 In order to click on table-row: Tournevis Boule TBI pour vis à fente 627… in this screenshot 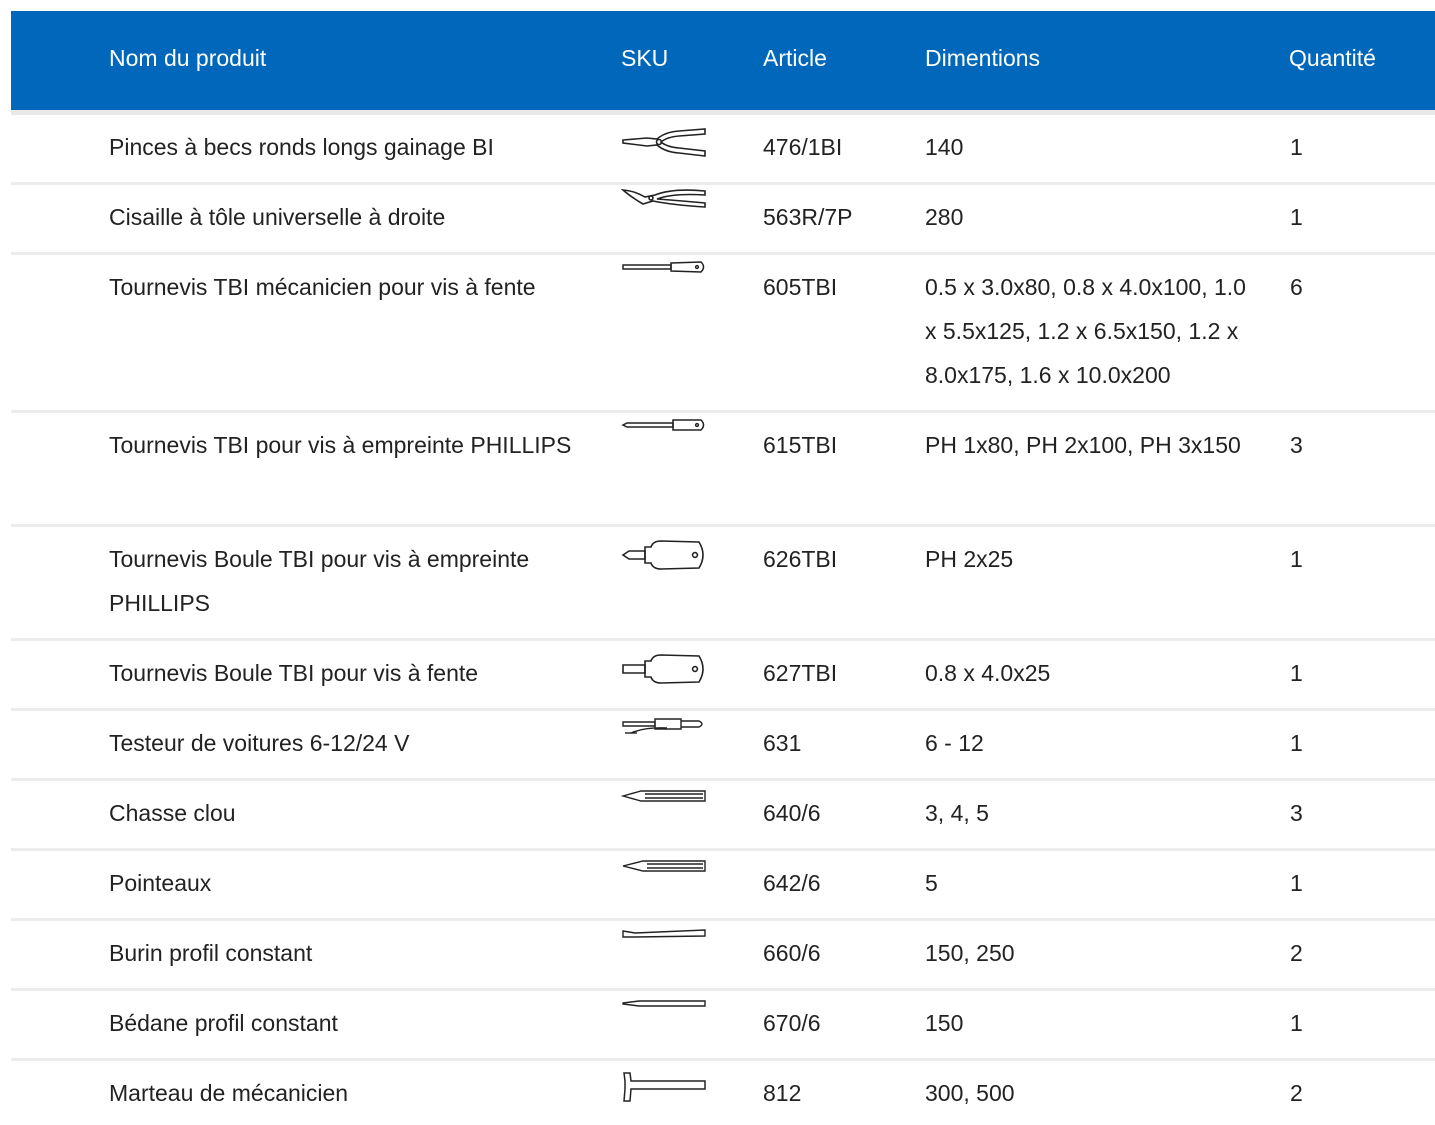, I will do `click(723, 676)`.